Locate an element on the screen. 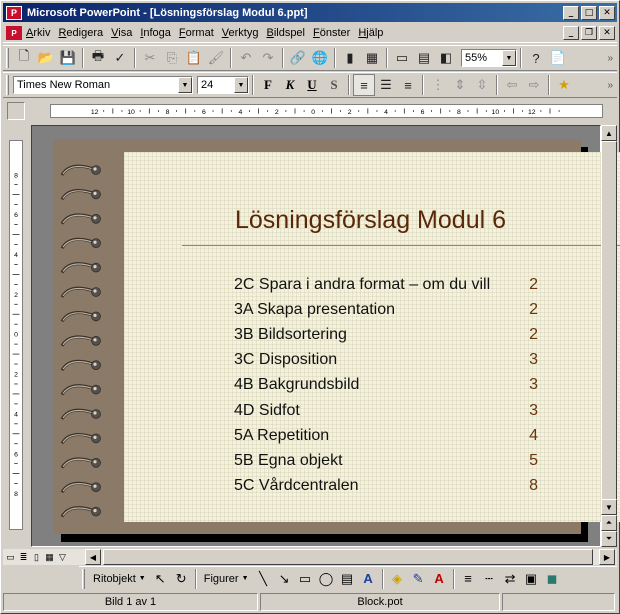  line-color-icon: ✎ is located at coordinates (418, 579).